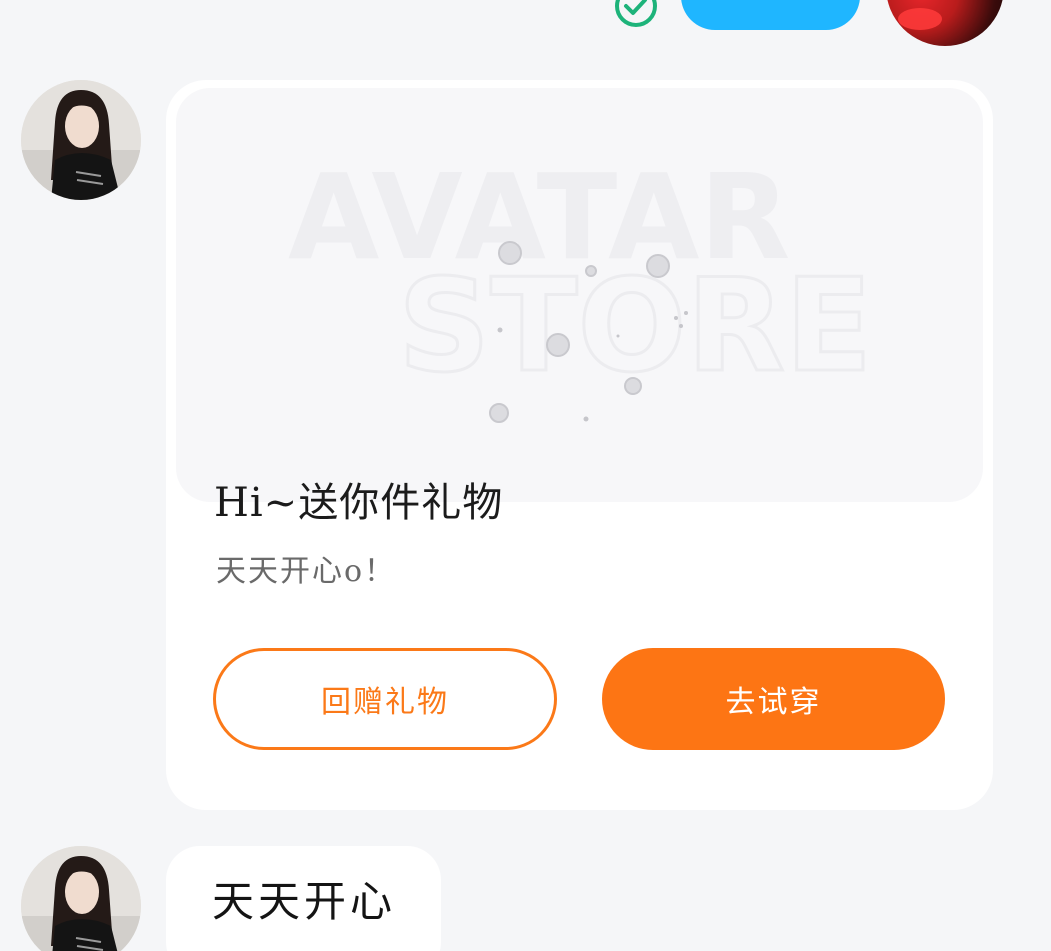 This screenshot has width=1051, height=951. What do you see at coordinates (359, 503) in the screenshot?
I see `gift-title: Hi~送你件礼物` at bounding box center [359, 503].